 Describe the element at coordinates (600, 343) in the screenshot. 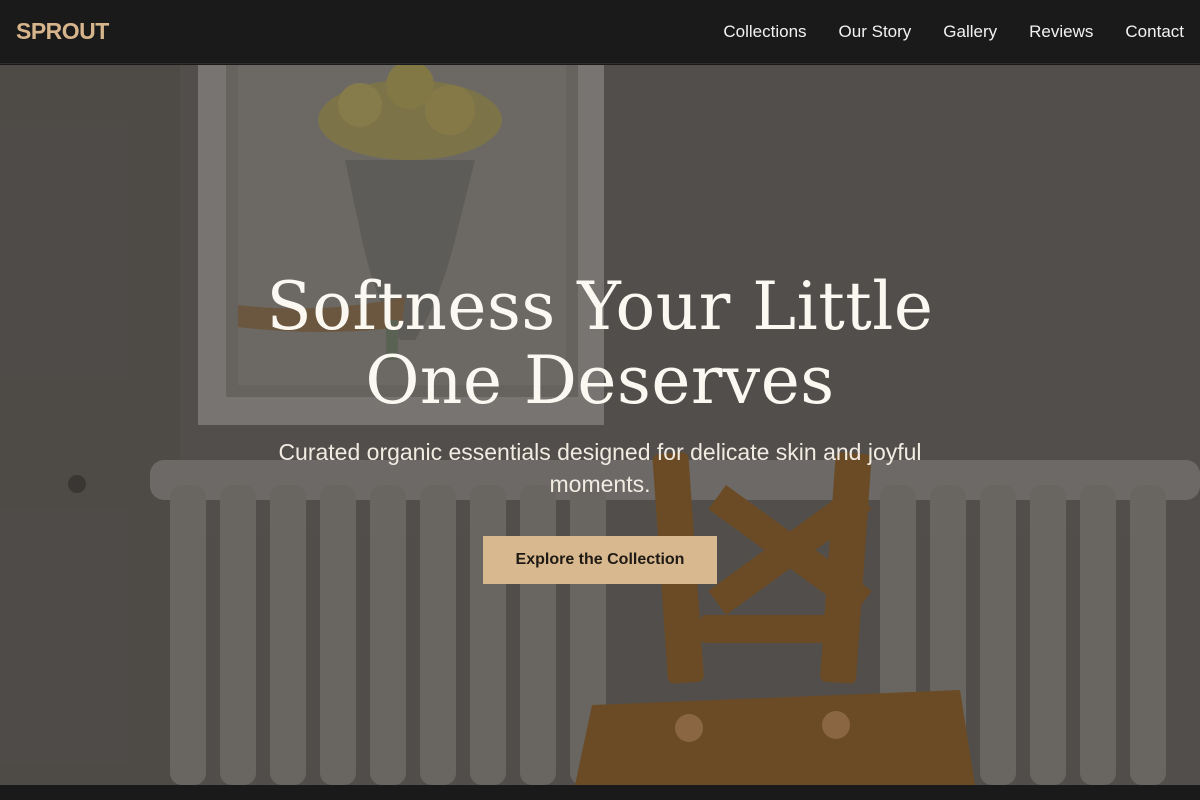

I see `hero-title: Softness Your Little One Deserves` at that location.